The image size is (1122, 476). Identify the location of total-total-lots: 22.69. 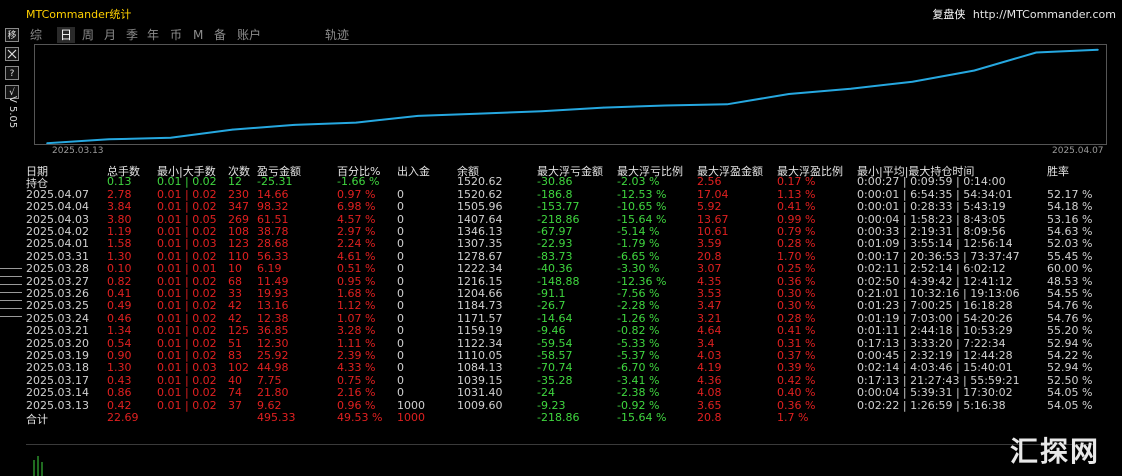
(123, 417).